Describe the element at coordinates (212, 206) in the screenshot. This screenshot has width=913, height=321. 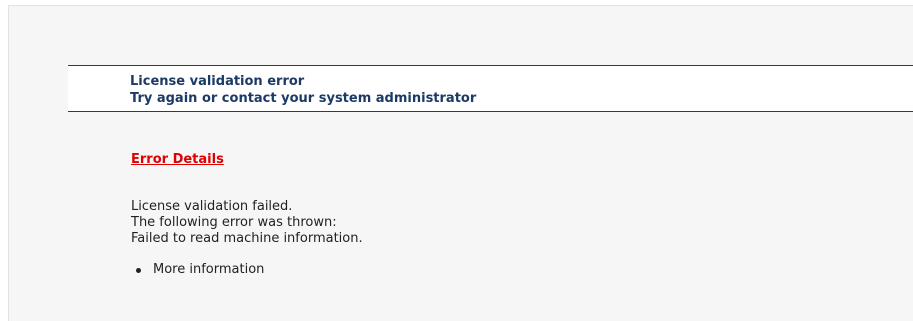
I see `error-detail-line-1: License validation failed.` at that location.